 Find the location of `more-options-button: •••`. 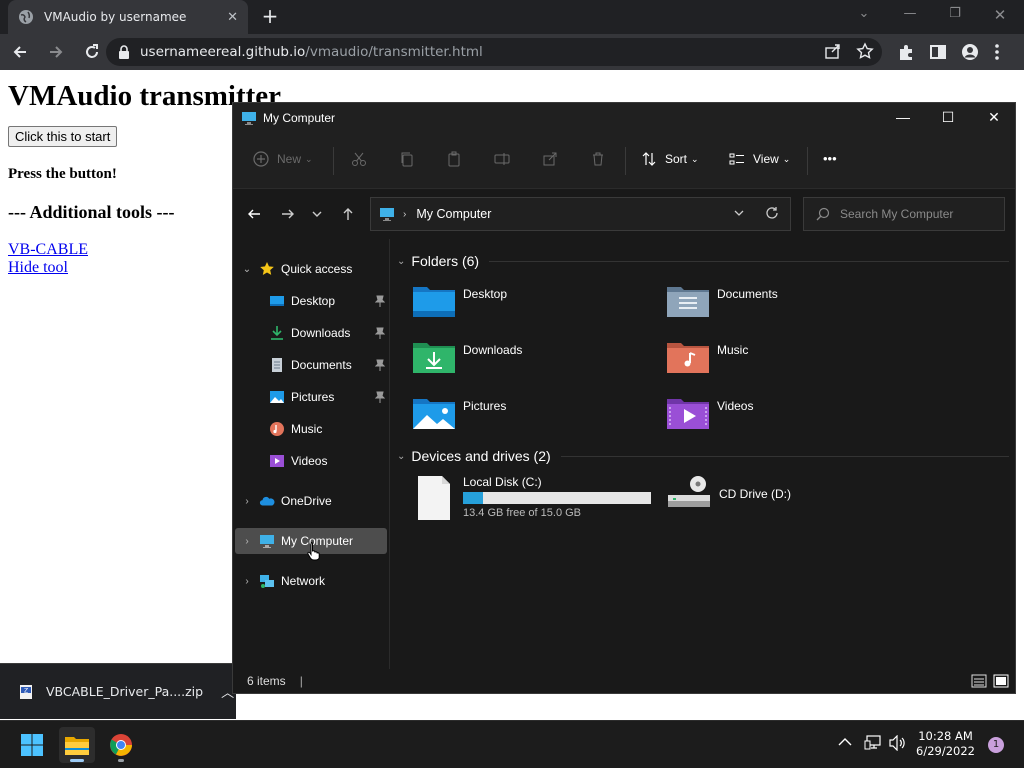

more-options-button: ••• is located at coordinates (830, 158).